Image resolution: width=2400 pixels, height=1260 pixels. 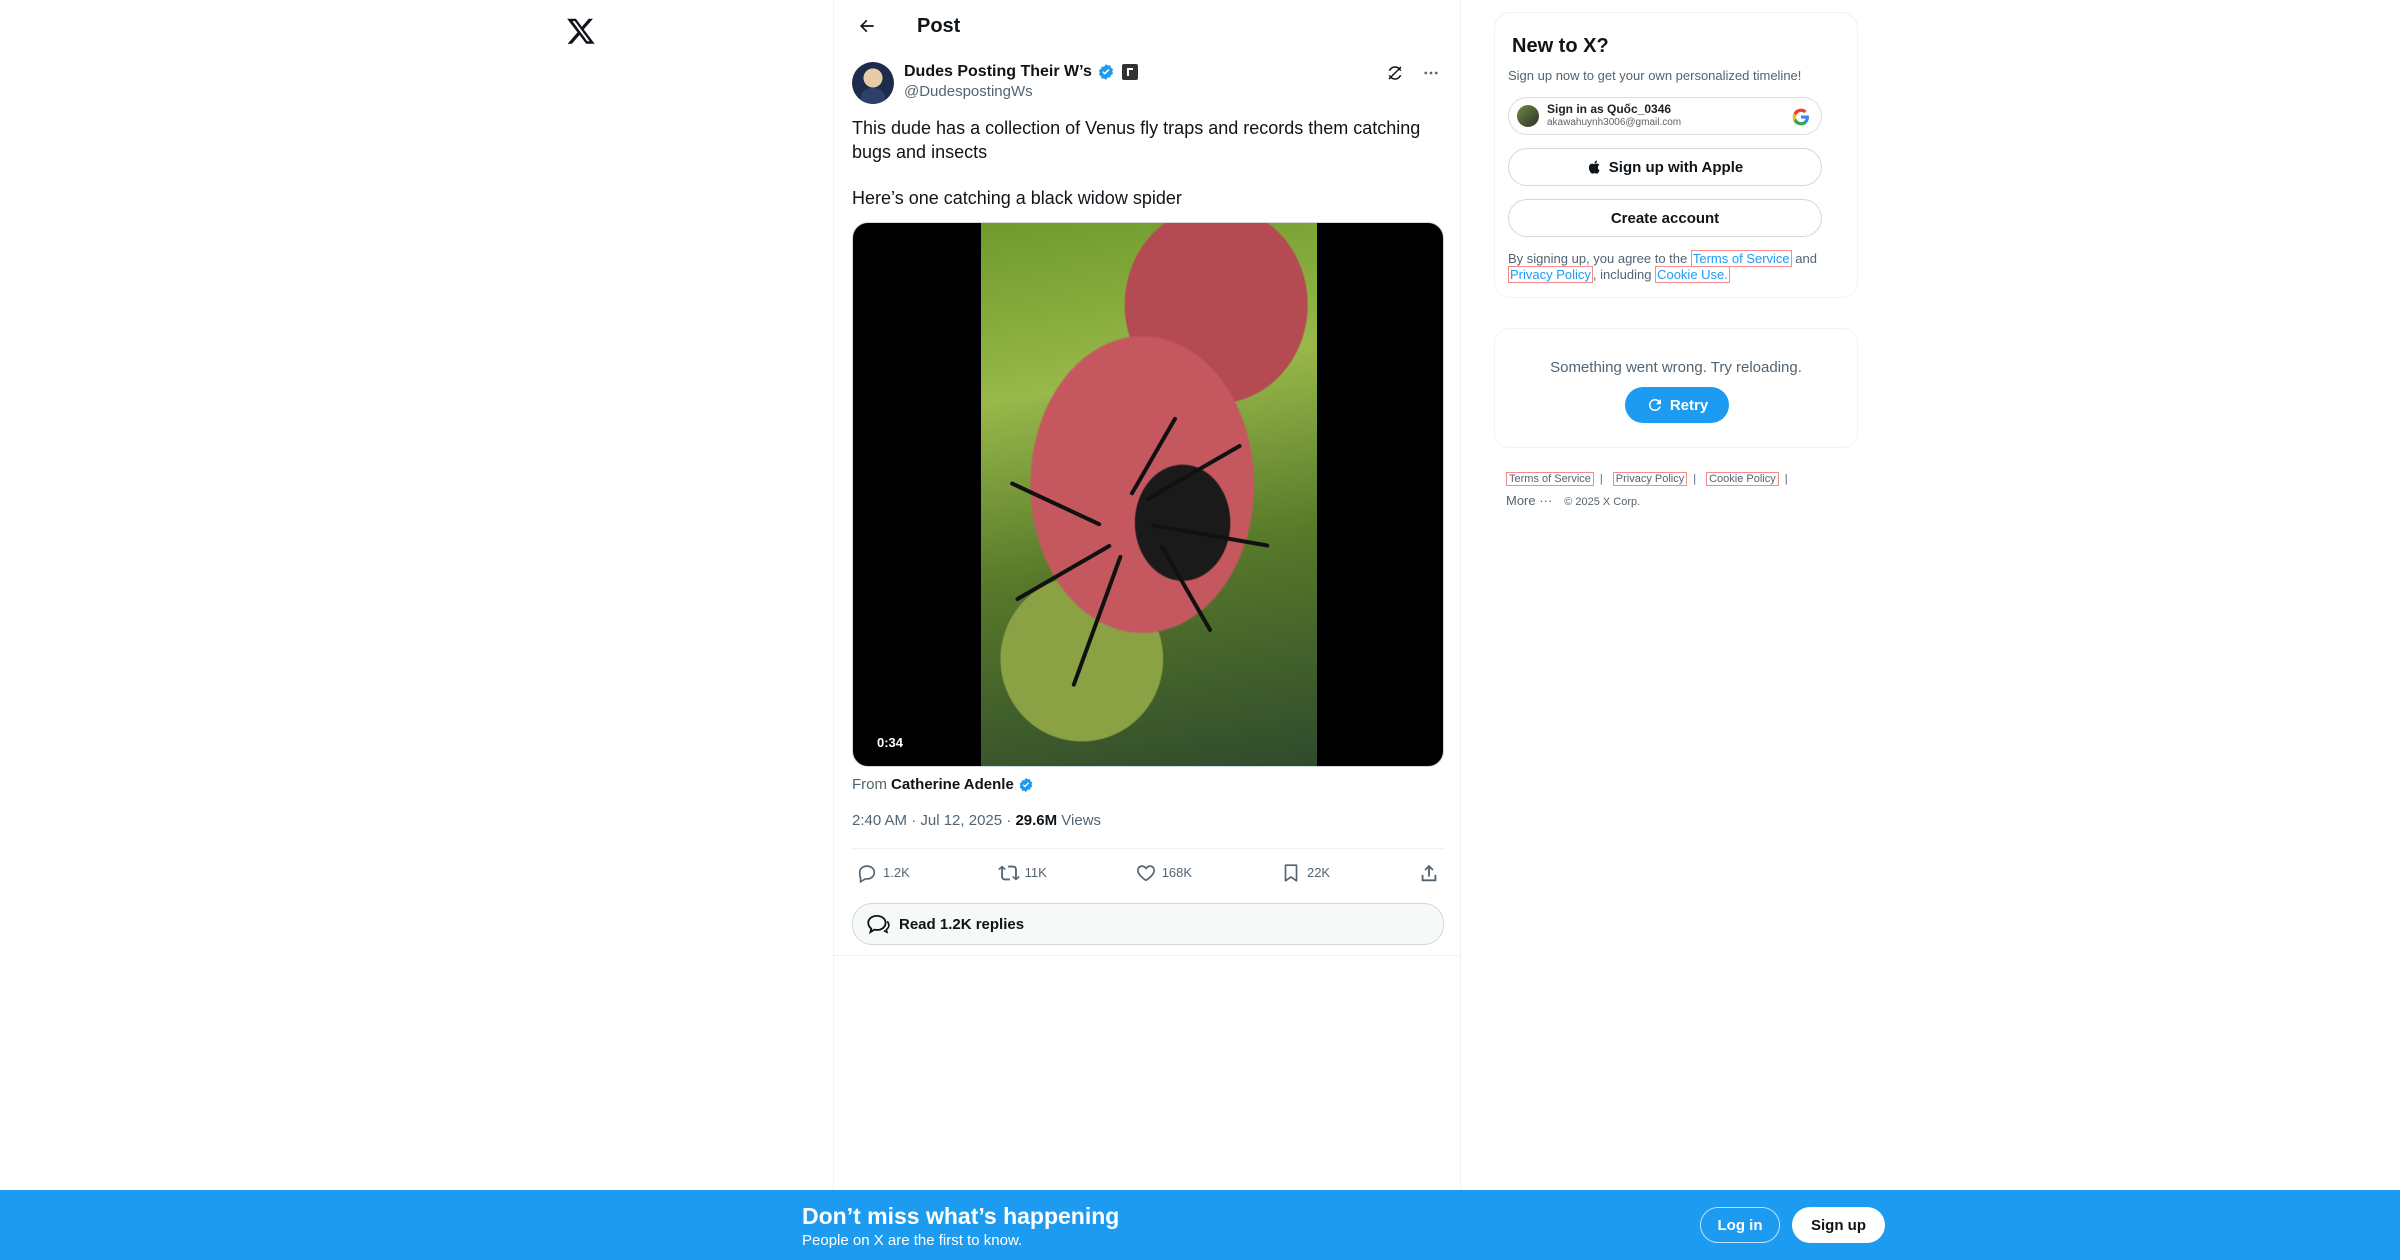 I want to click on page-title: Post, so click(x=939, y=25).